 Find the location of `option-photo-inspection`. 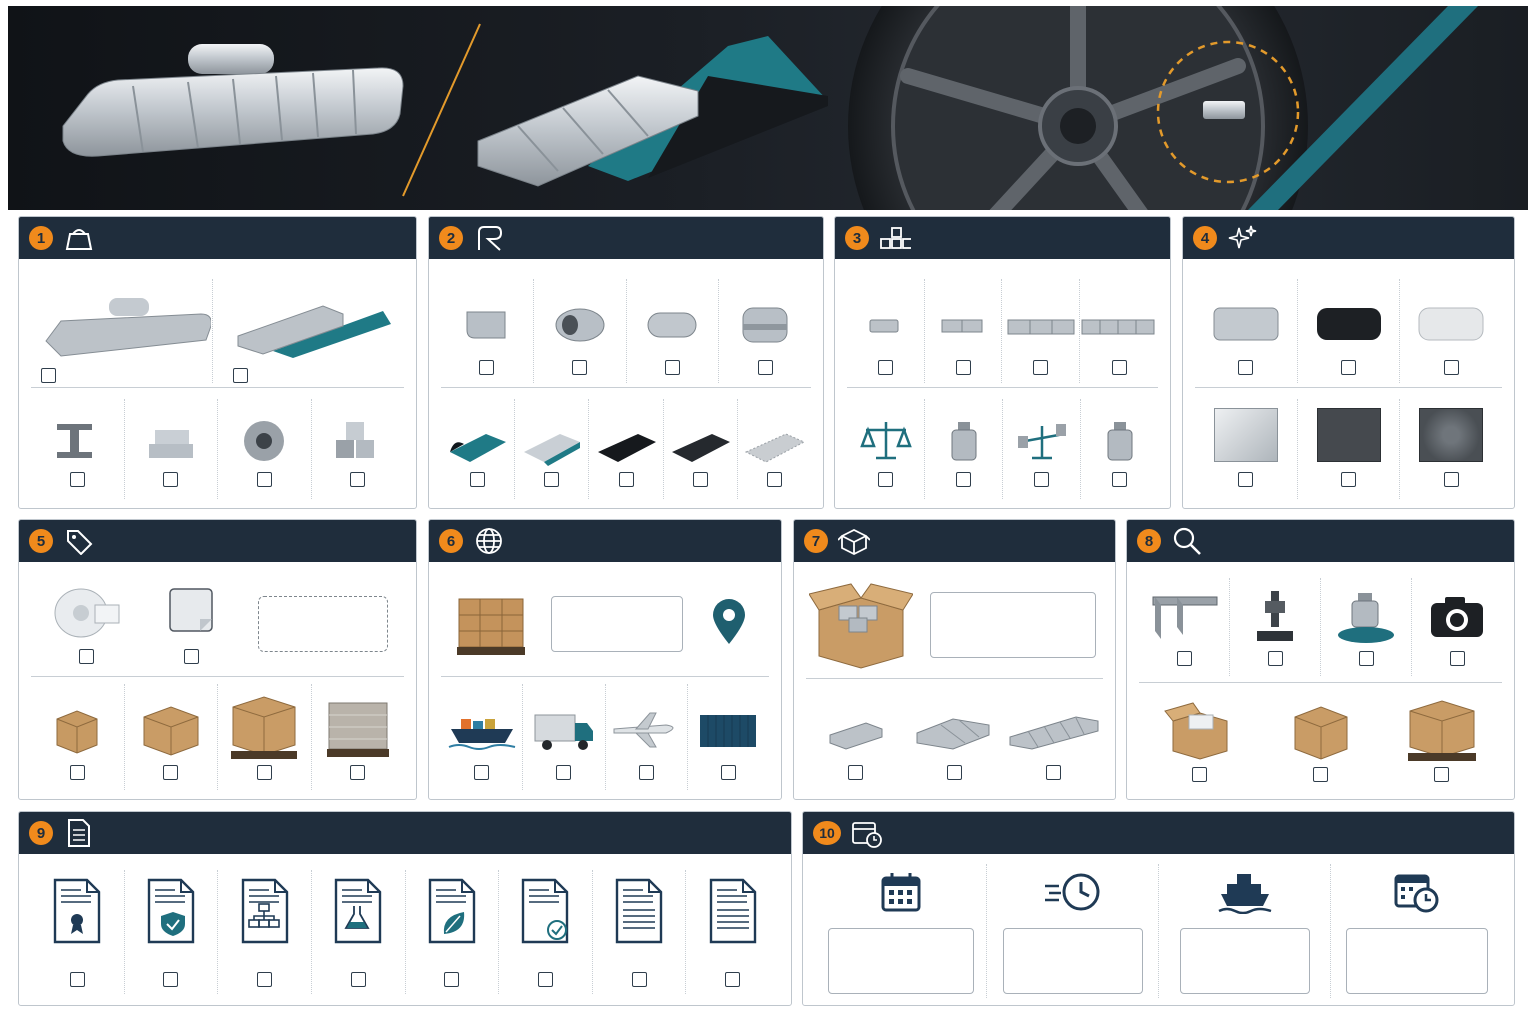

option-photo-inspection is located at coordinates (1457, 627).